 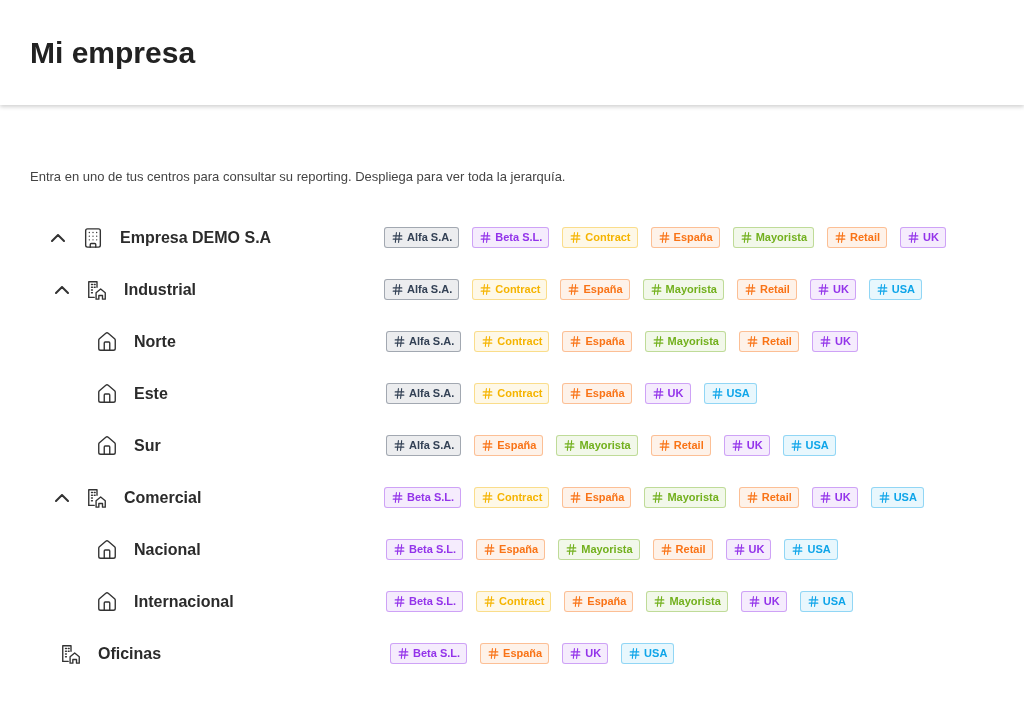 What do you see at coordinates (167, 549) in the screenshot?
I see `tree-item-label: Nacional` at bounding box center [167, 549].